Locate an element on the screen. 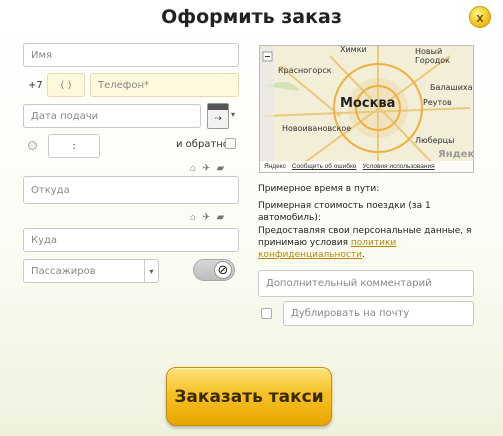 Image resolution: width=503 pixels, height=436 pixels. map-label-lyubertsy: Люберцы is located at coordinates (435, 140).